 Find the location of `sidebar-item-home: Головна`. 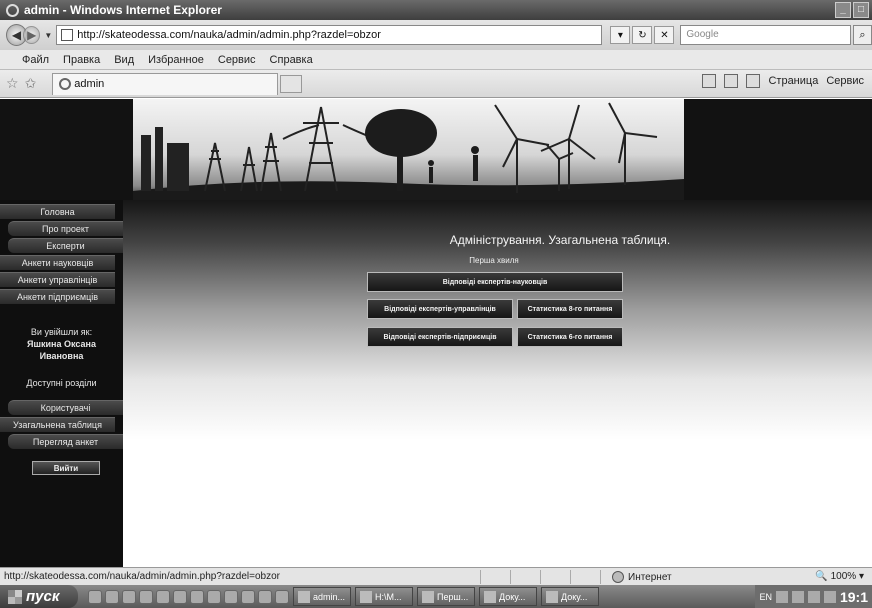

sidebar-item-home: Головна is located at coordinates (57, 211).